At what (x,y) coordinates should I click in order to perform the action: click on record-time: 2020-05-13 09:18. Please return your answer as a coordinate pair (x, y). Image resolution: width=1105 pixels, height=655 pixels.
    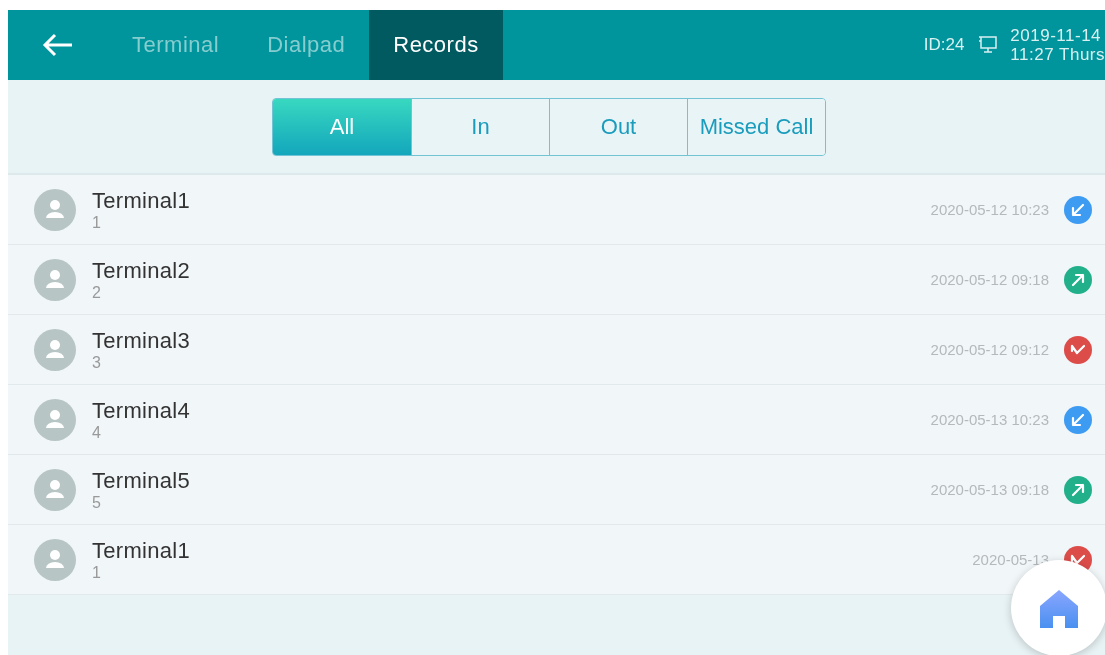
    Looking at the image, I should click on (989, 489).